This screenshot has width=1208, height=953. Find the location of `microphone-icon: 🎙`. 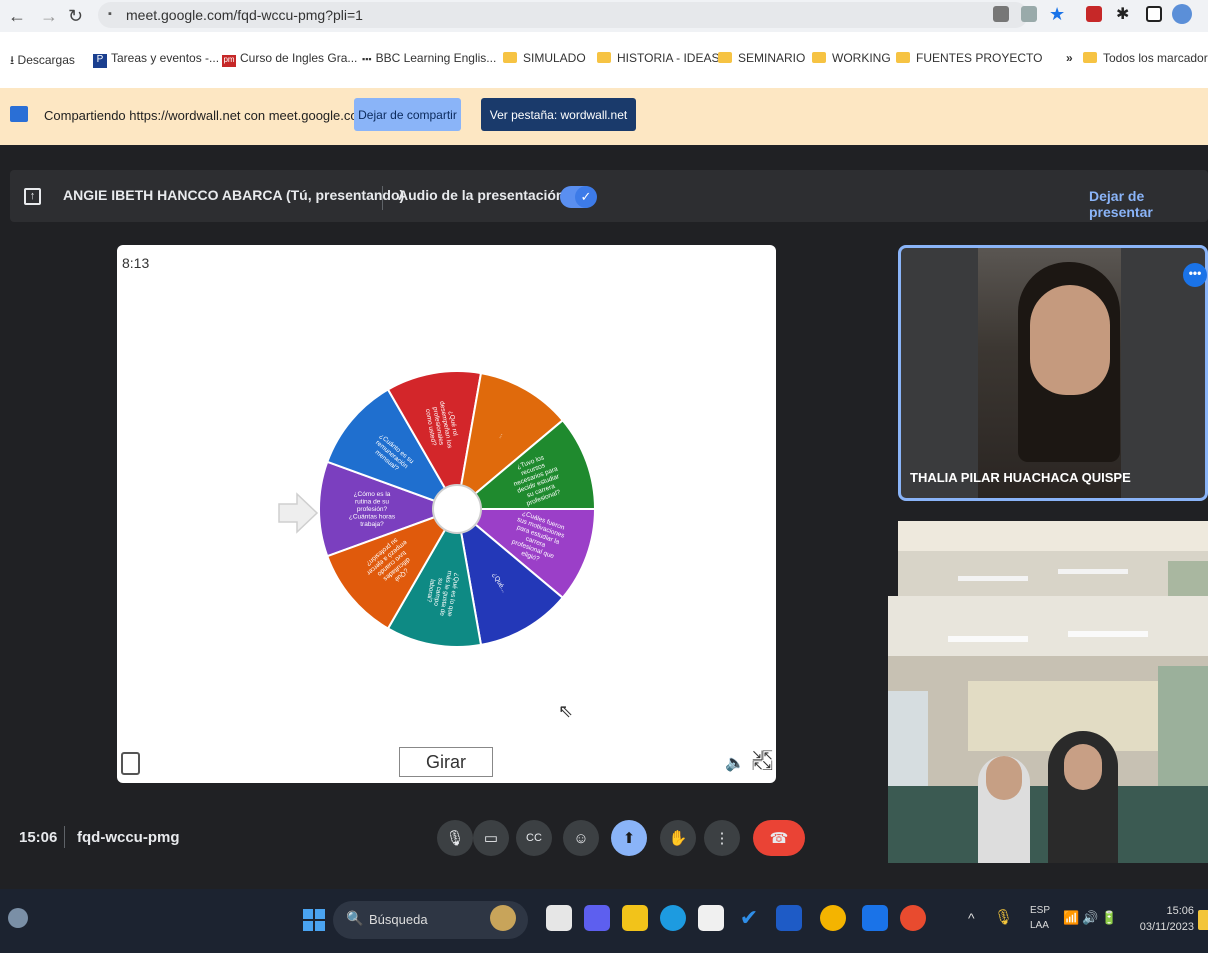

microphone-icon: 🎙 is located at coordinates (1003, 917).